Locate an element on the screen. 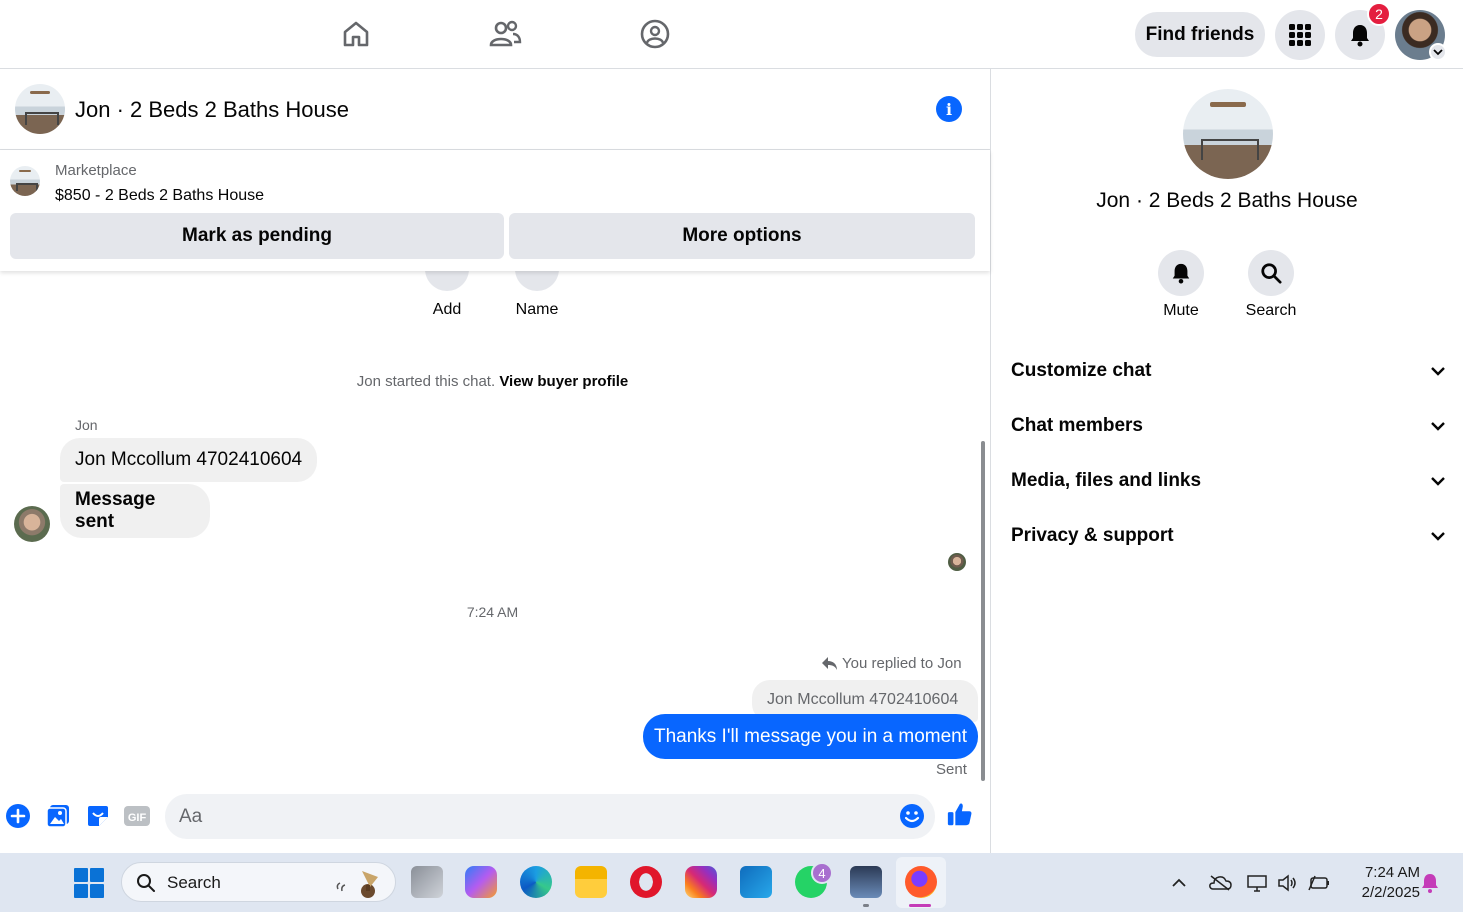  thumbs-up-icon is located at coordinates (960, 814).